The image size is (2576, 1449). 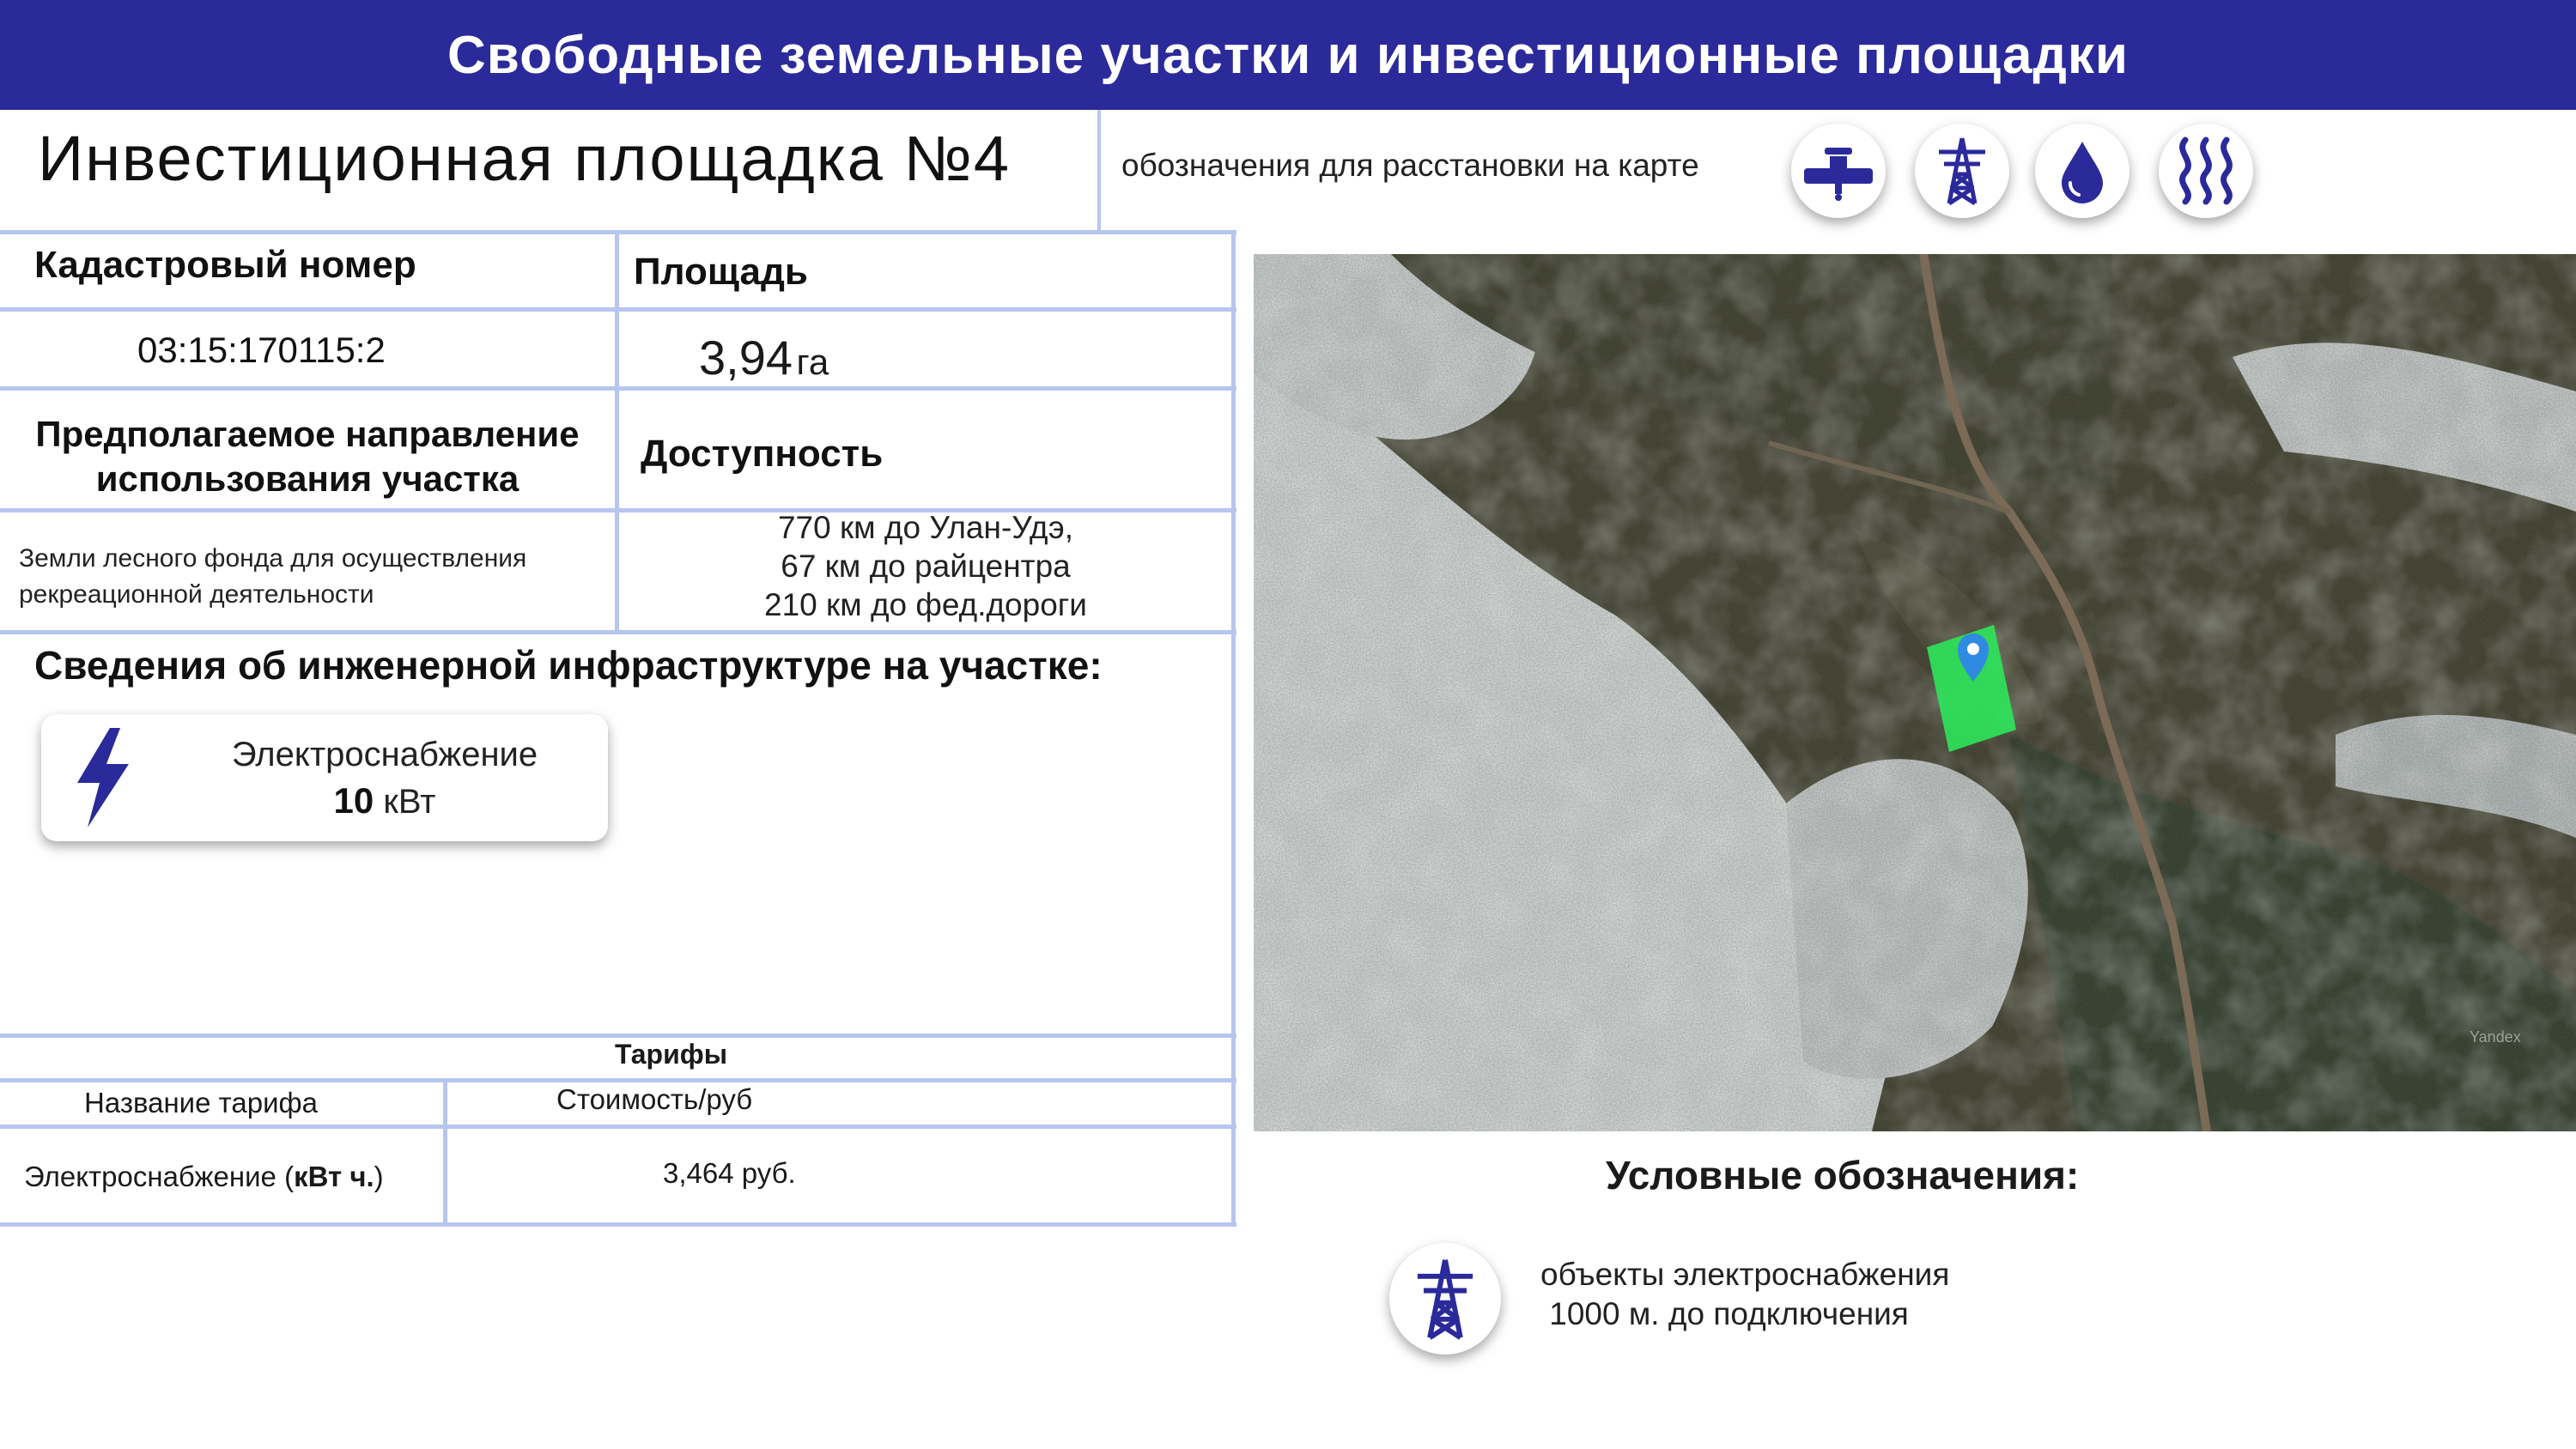 What do you see at coordinates (729, 1173) in the screenshot?
I see `tariff-row-cost: 3,464 руб.` at bounding box center [729, 1173].